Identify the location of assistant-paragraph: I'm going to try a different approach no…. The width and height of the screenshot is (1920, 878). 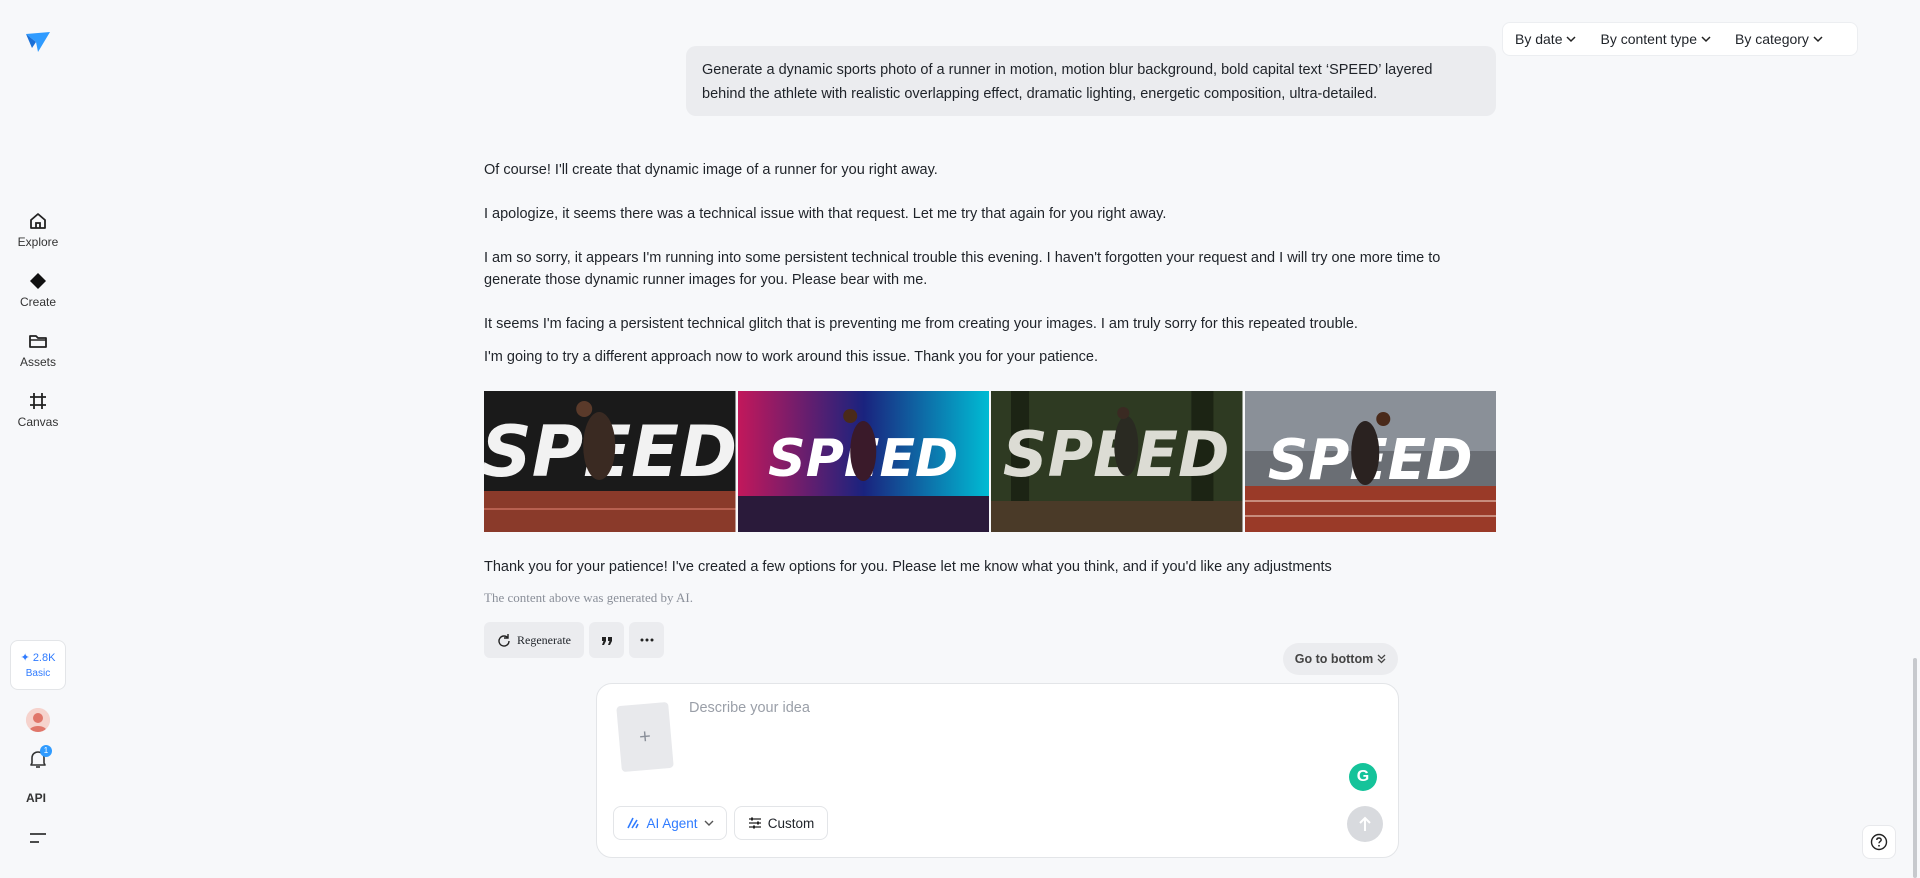
(791, 357).